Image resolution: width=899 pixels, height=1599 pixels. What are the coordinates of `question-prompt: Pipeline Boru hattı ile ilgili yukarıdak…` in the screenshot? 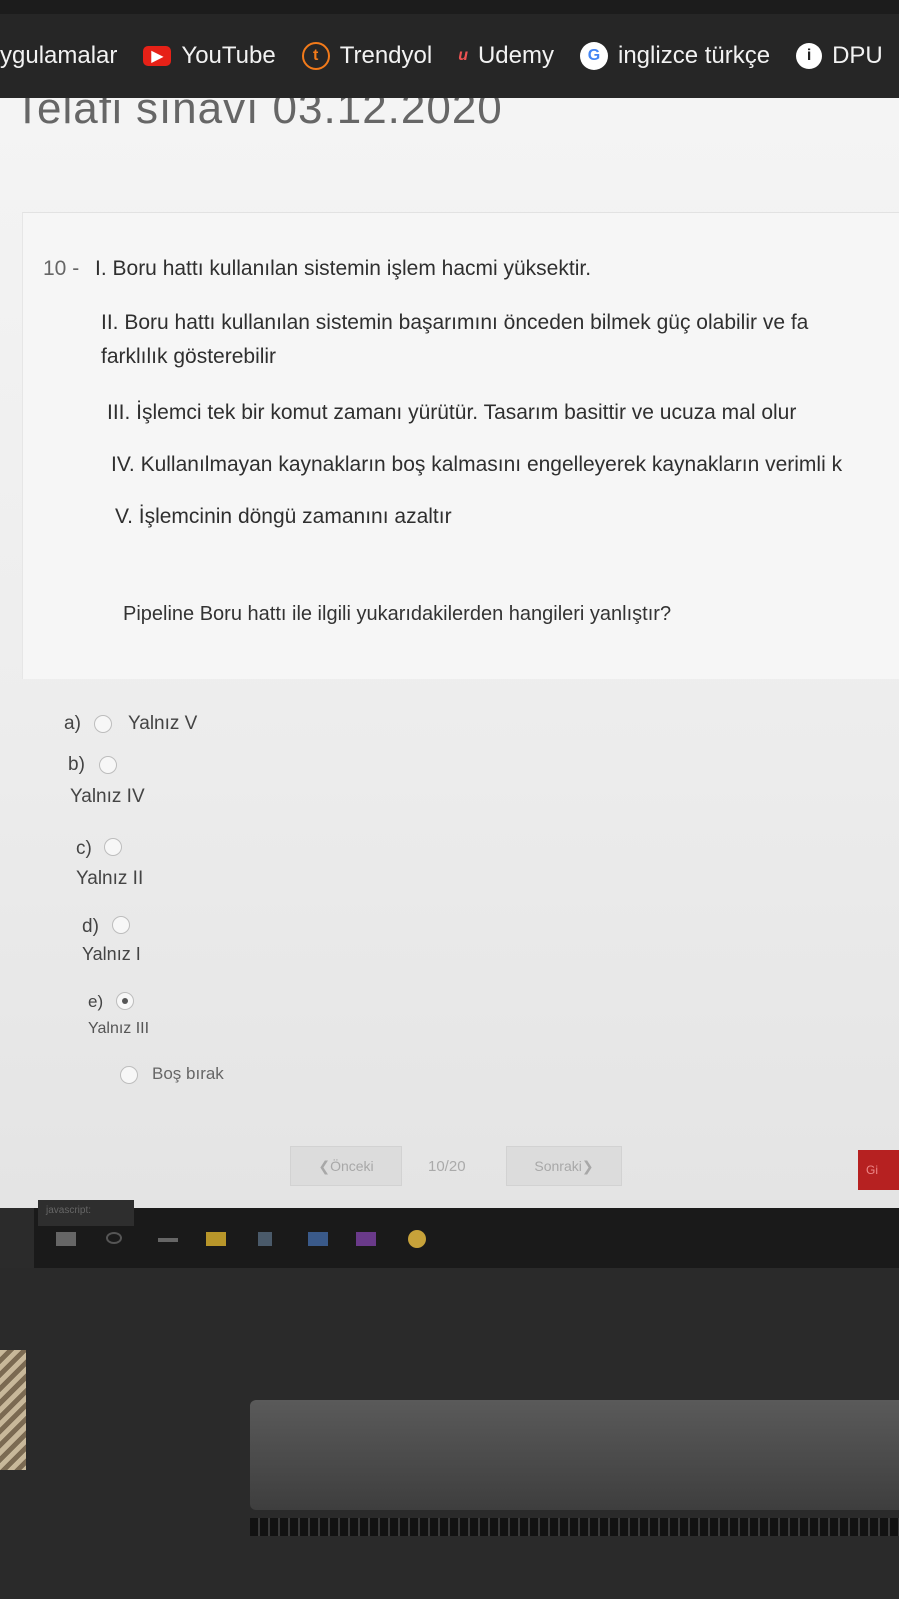 It's located at (397, 614).